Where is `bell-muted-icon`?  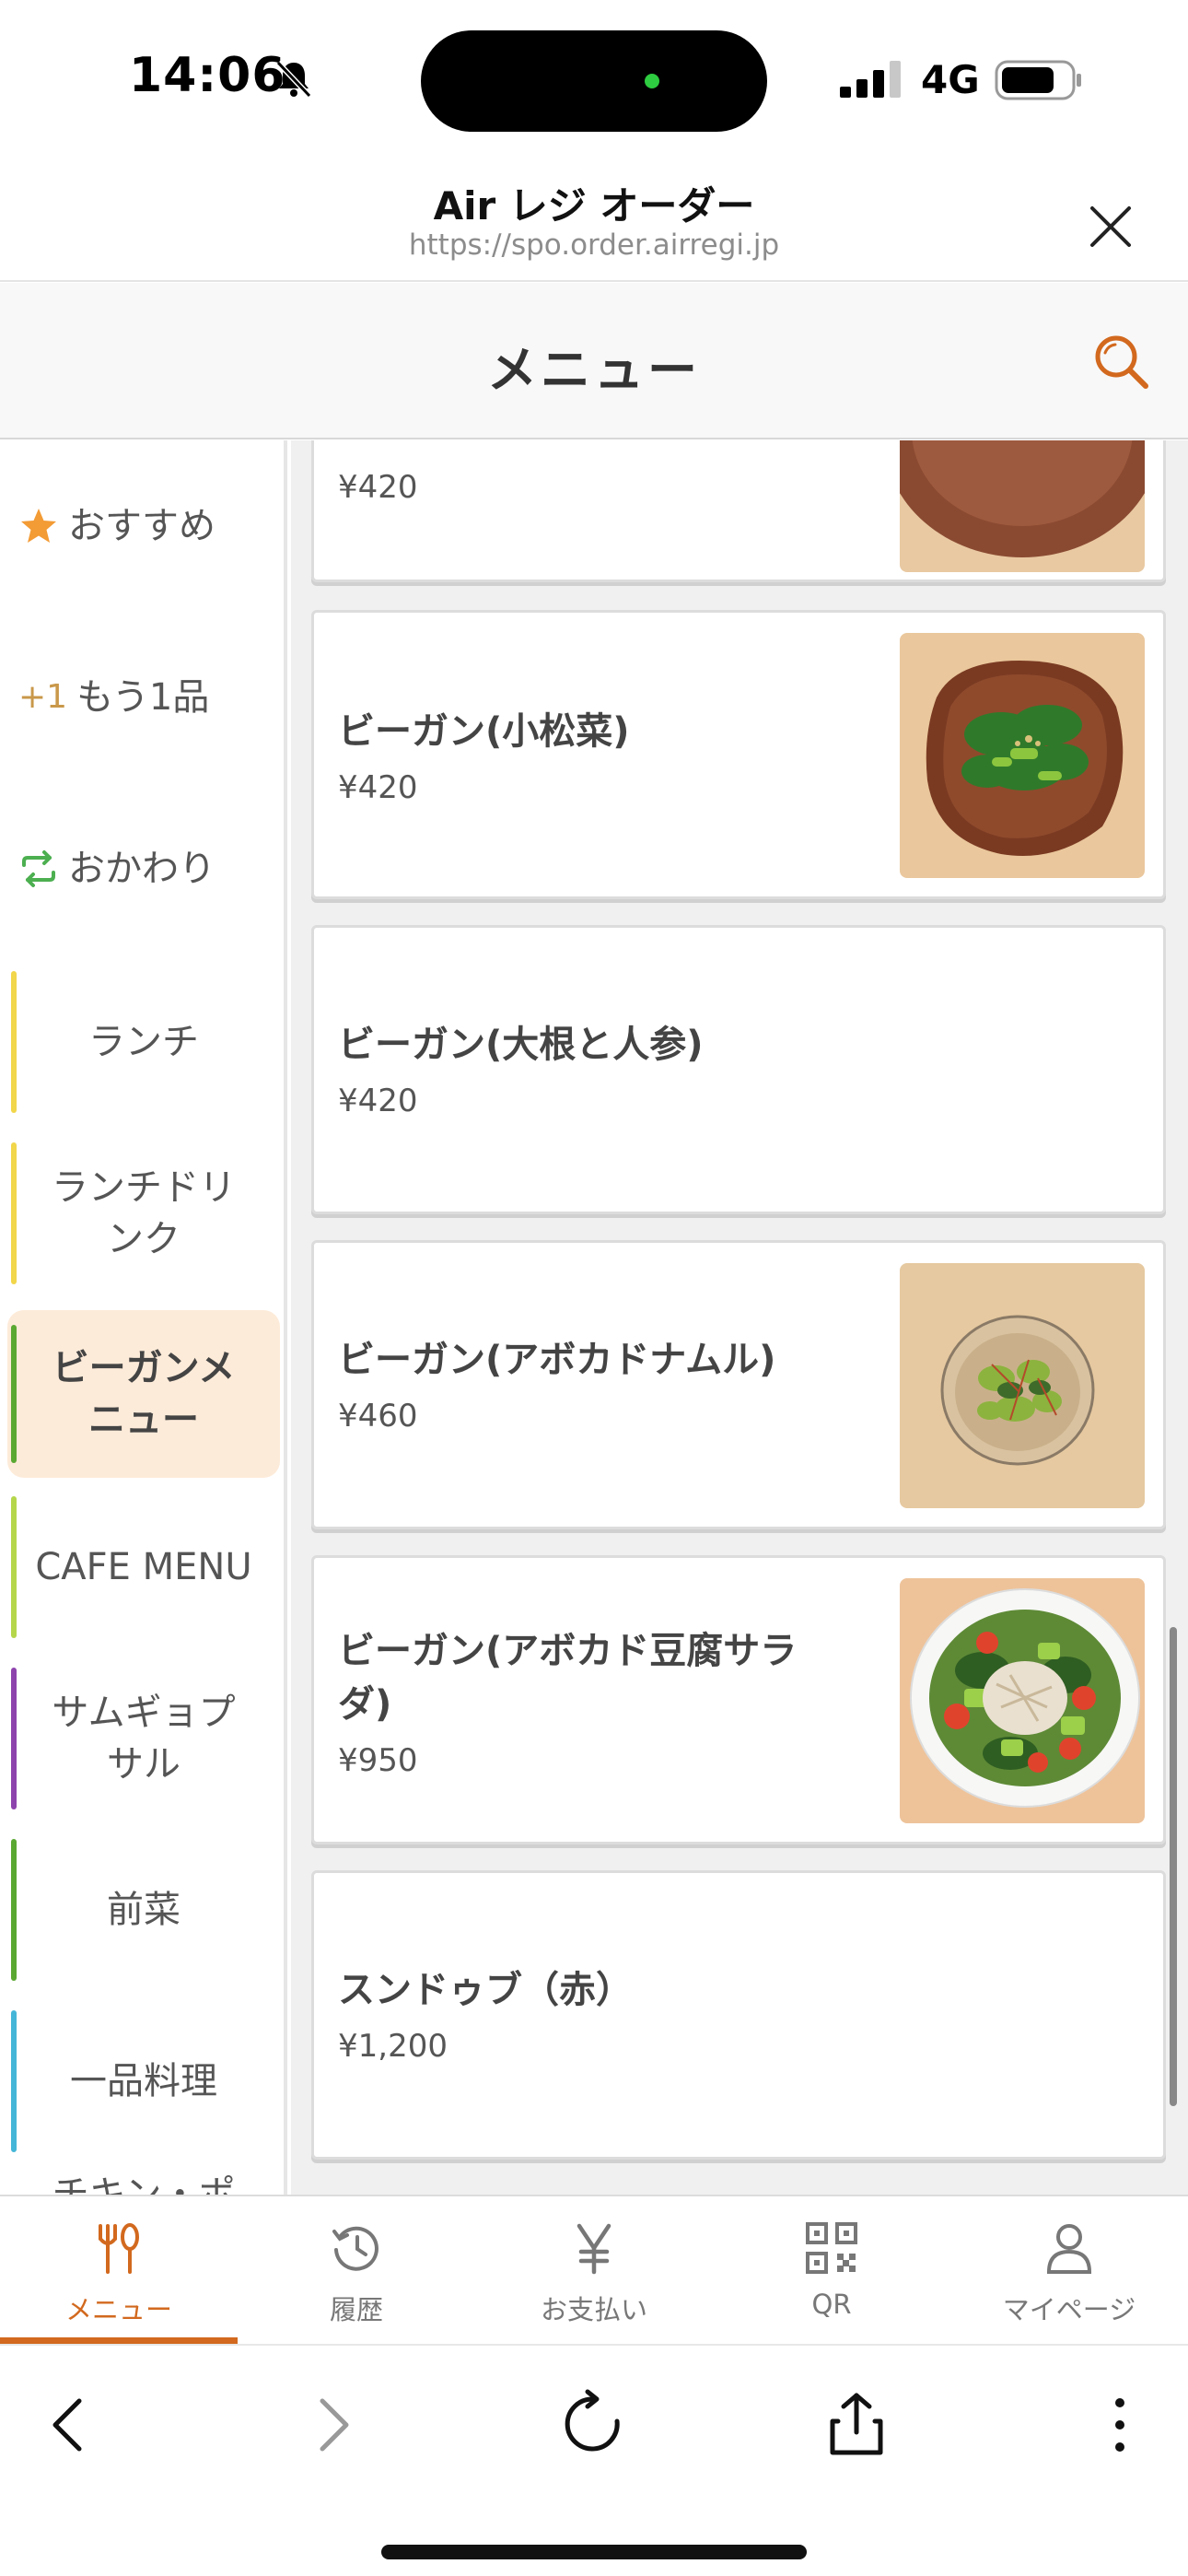 bell-muted-icon is located at coordinates (294, 79).